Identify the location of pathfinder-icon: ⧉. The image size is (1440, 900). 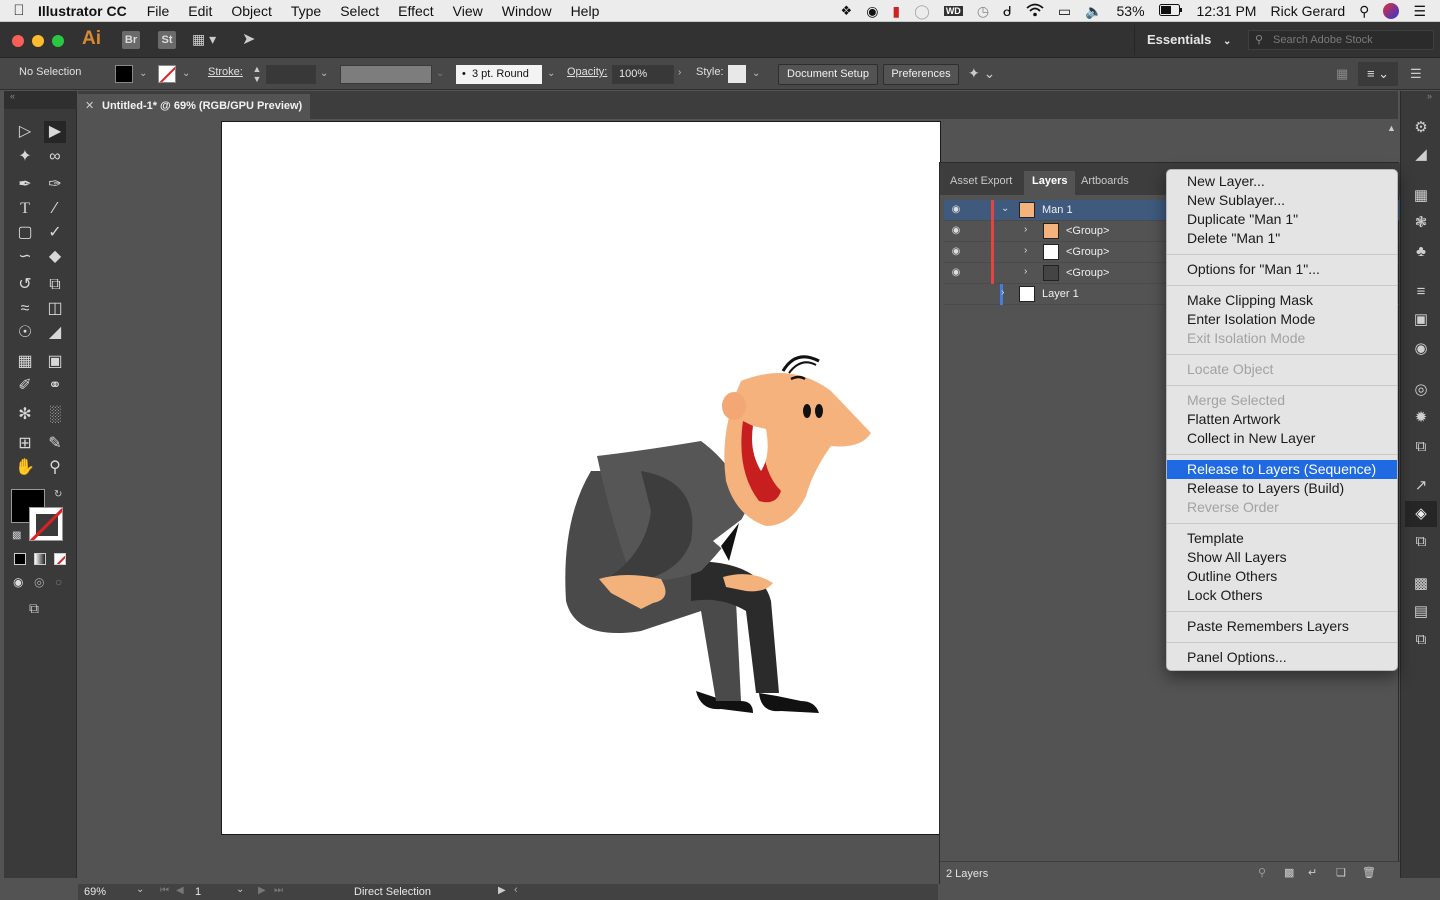
(1421, 640).